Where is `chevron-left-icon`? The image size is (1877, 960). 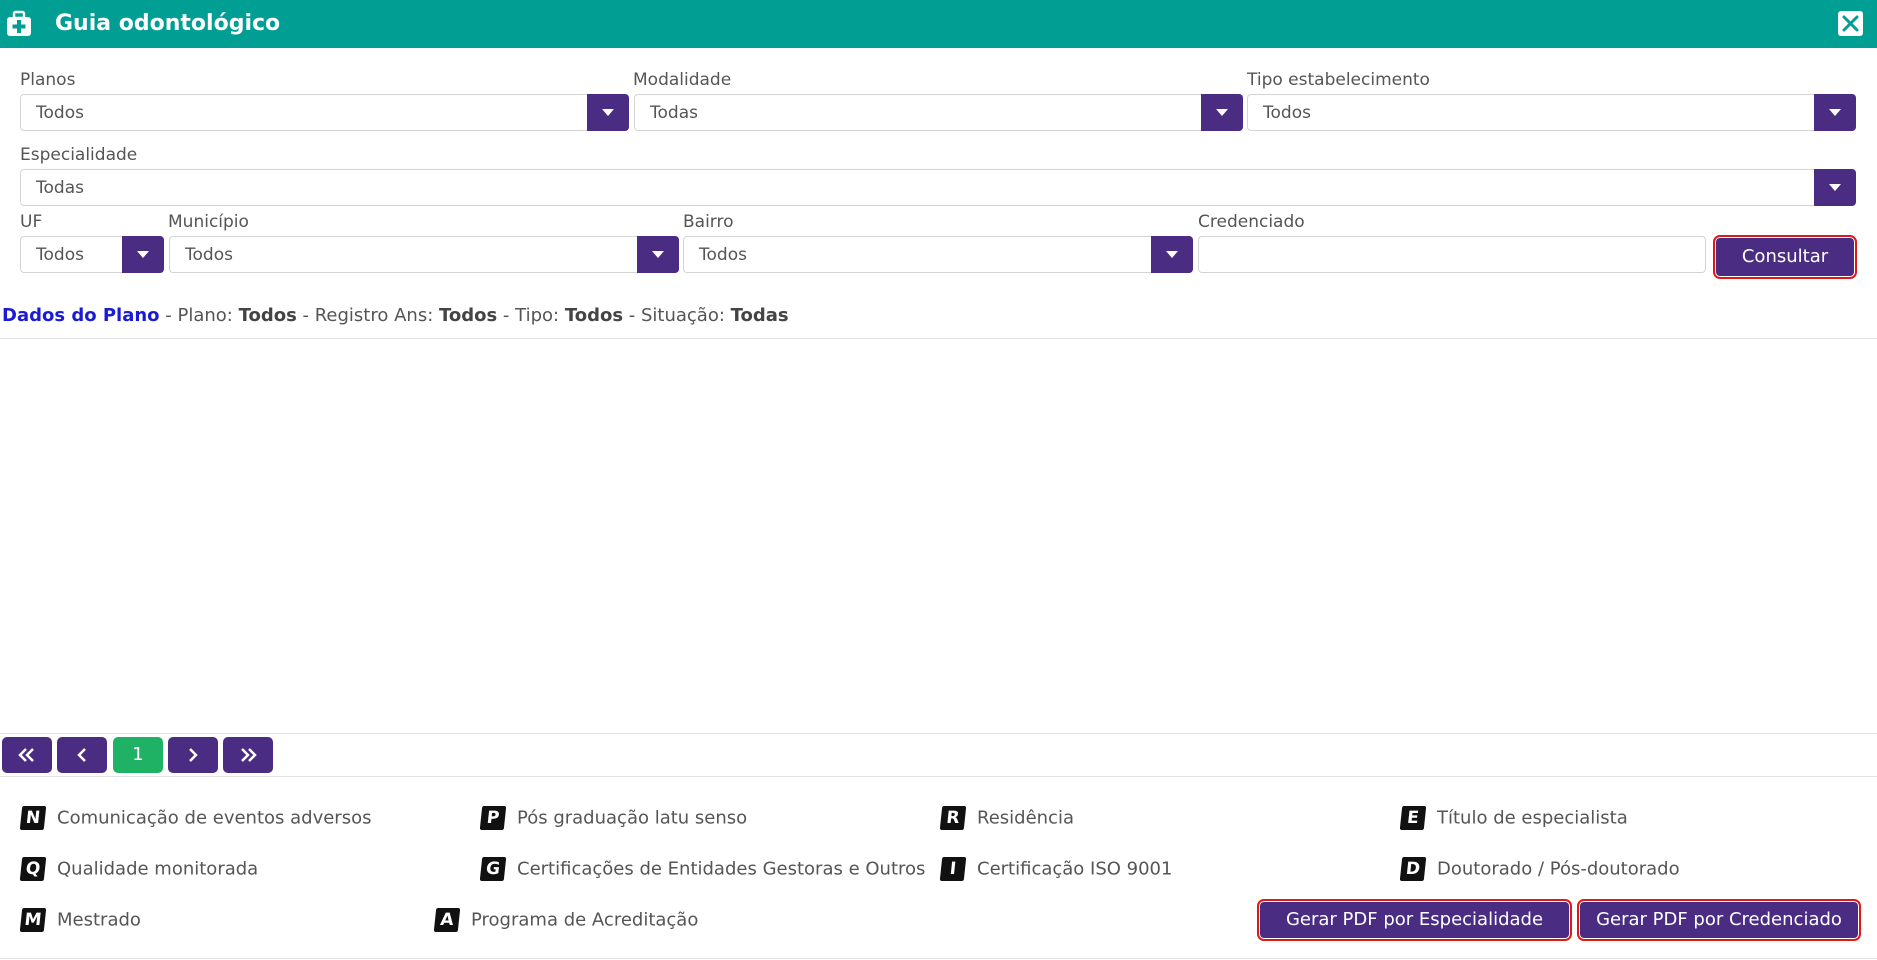
chevron-left-icon is located at coordinates (81, 755).